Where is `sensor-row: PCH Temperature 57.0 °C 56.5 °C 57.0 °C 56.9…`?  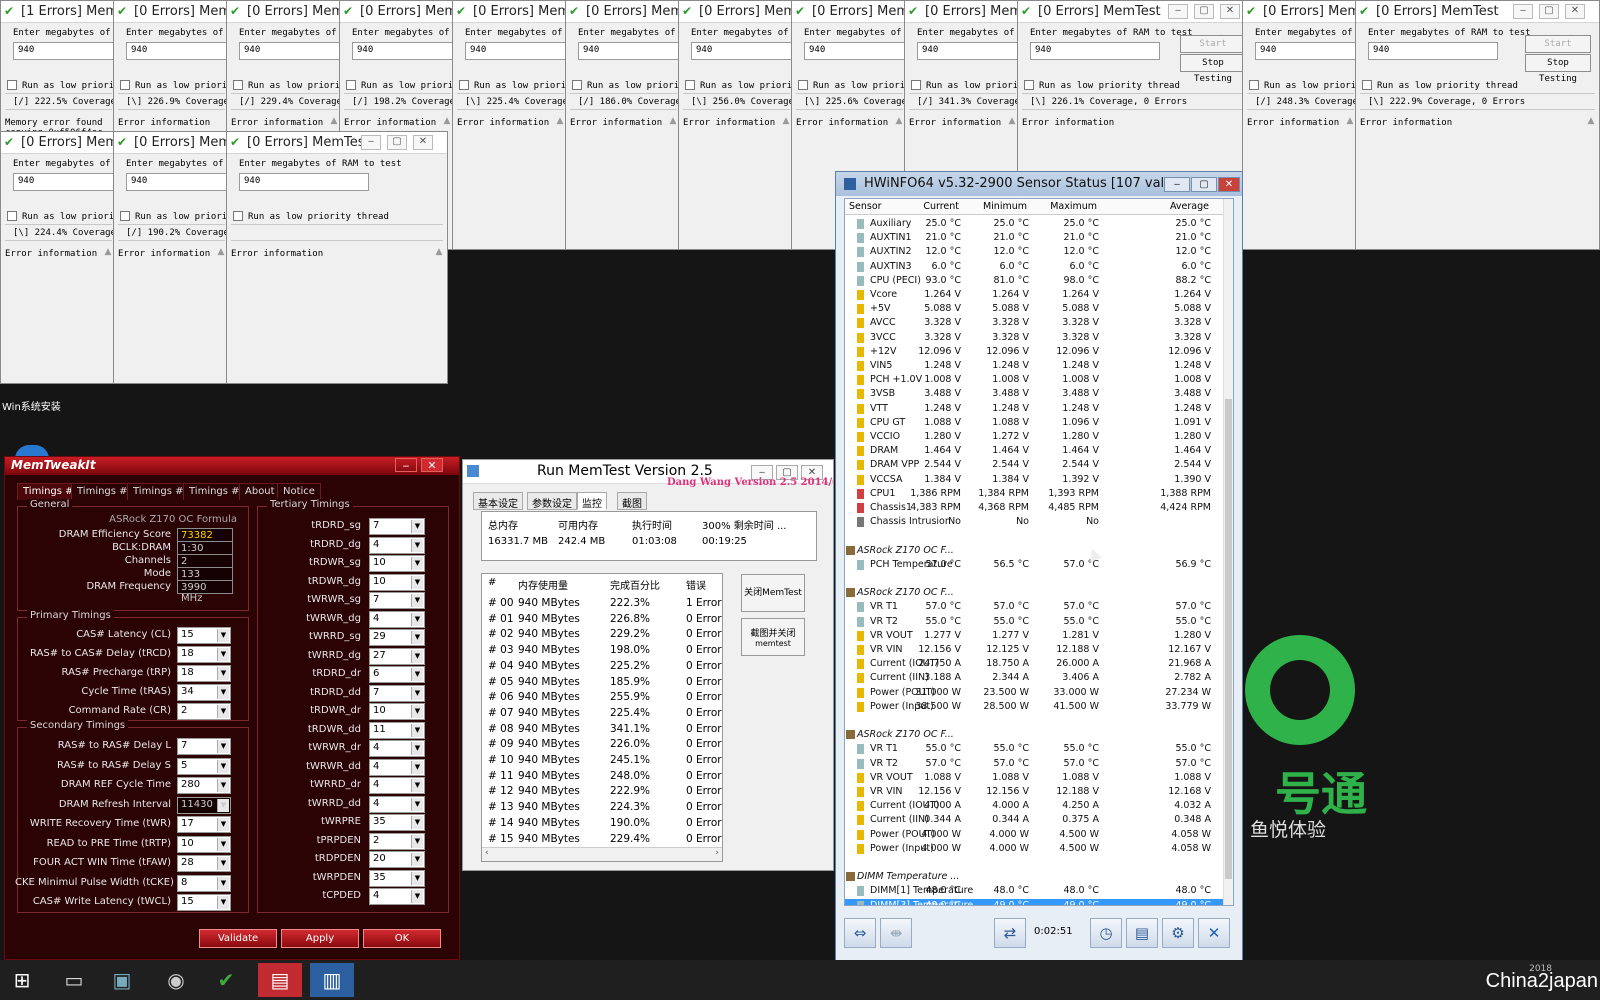
sensor-row: PCH Temperature 57.0 °C 56.5 °C 57.0 °C 56.9… is located at coordinates (1035, 565).